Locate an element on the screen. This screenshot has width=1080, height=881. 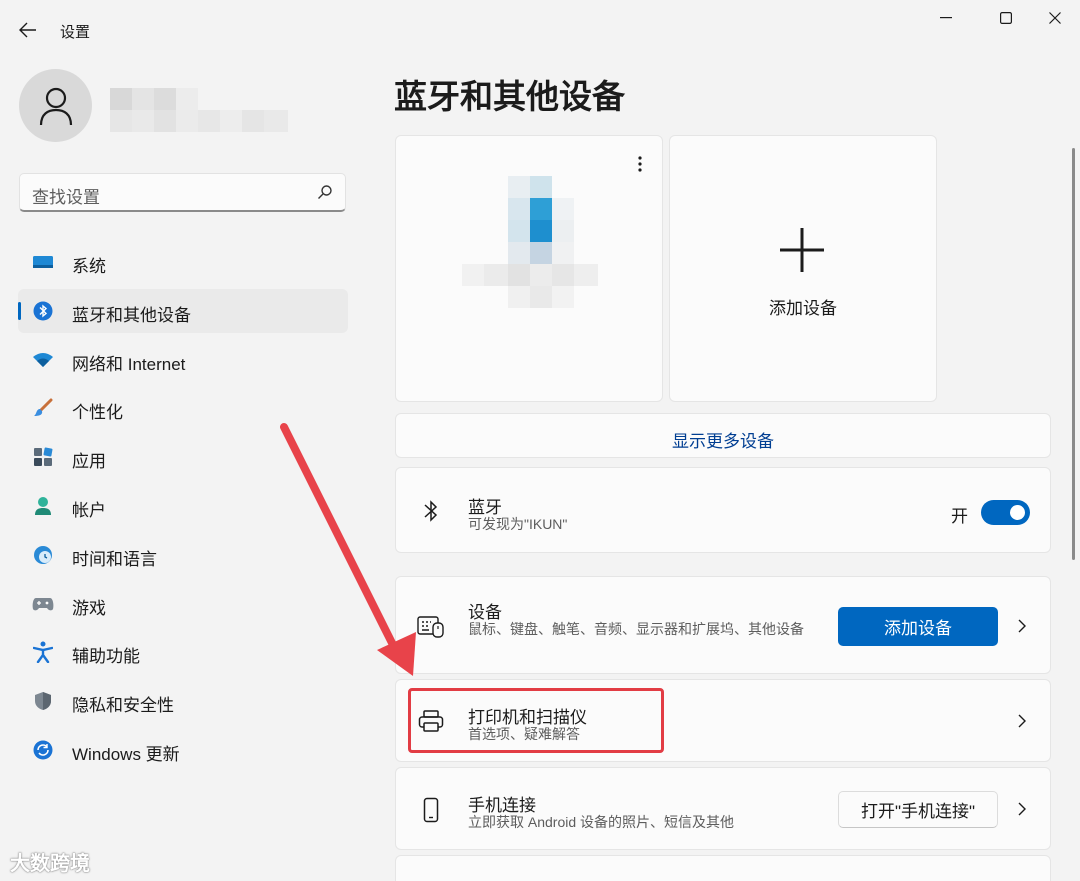
device-image-blurred is located at coordinates (530, 242).